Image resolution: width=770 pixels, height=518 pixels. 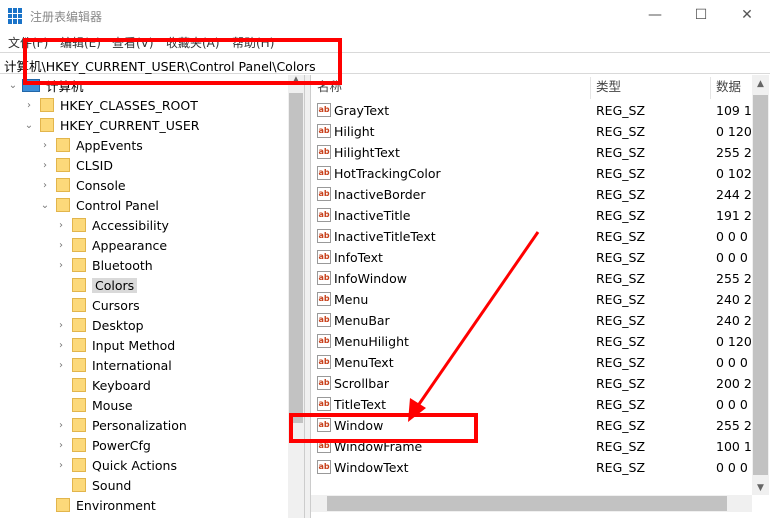 What do you see at coordinates (134, 345) in the screenshot?
I see `tree-item-label: Input Method` at bounding box center [134, 345].